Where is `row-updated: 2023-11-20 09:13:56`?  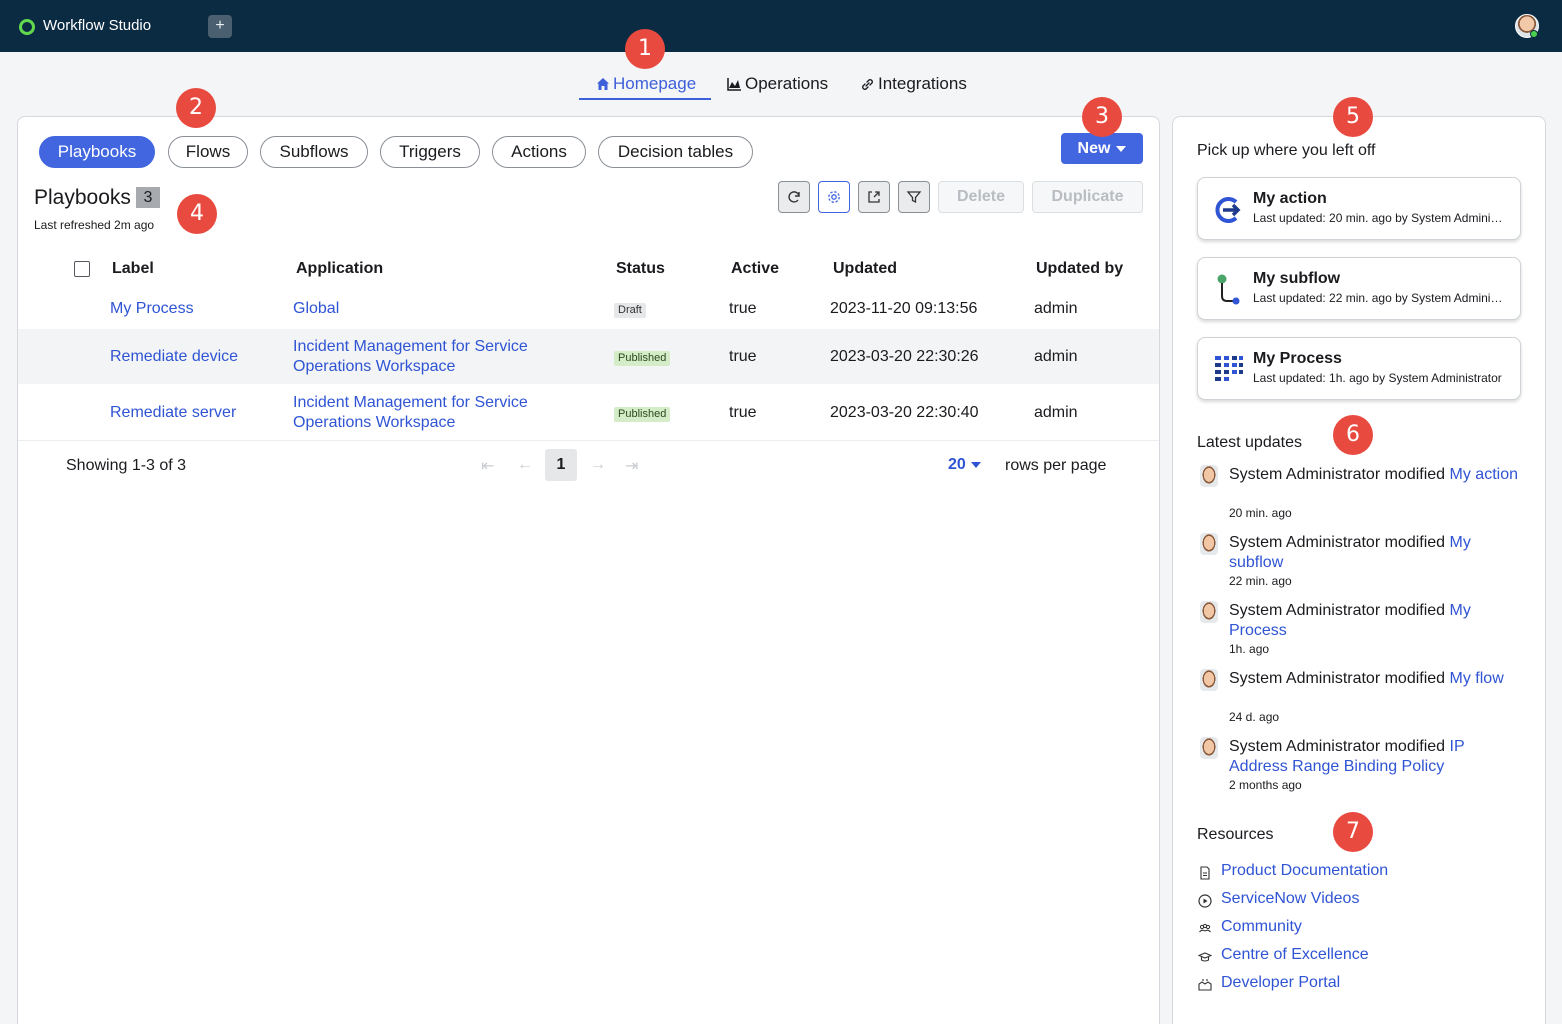
row-updated: 2023-11-20 09:13:56 is located at coordinates (904, 308).